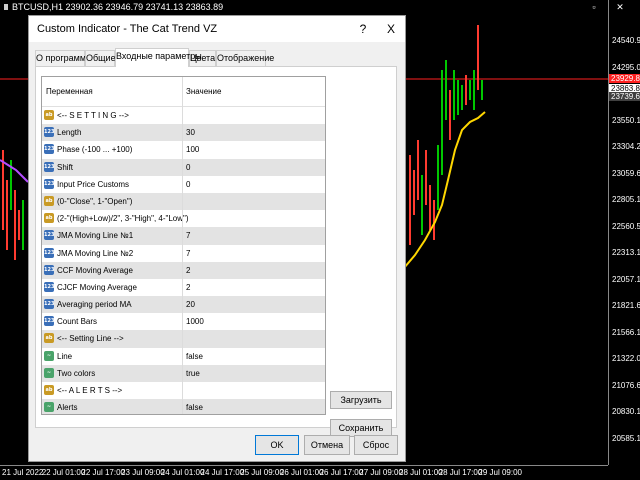 Image resolution: width=640 pixels, height=480 pixels. I want to click on param-row: 123 Input Price Customs 0, so click(183, 184).